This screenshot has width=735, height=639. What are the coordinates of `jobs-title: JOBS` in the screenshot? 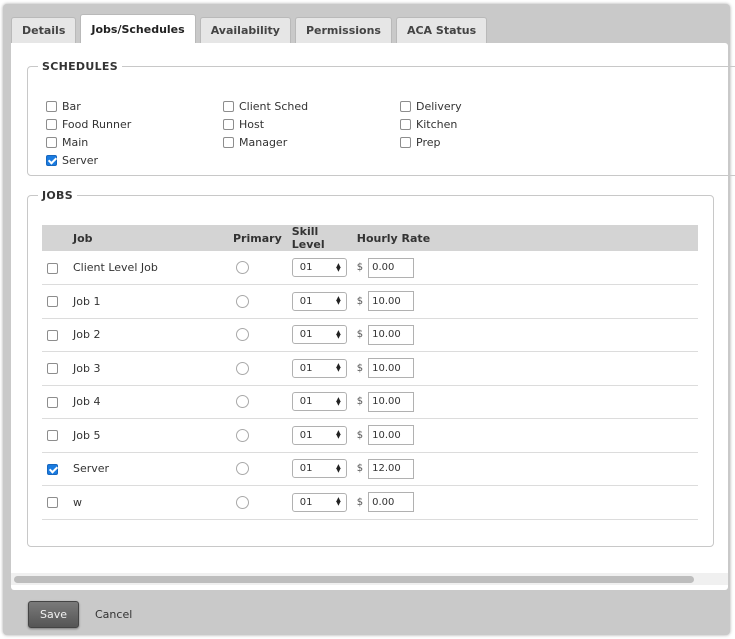 It's located at (57, 195).